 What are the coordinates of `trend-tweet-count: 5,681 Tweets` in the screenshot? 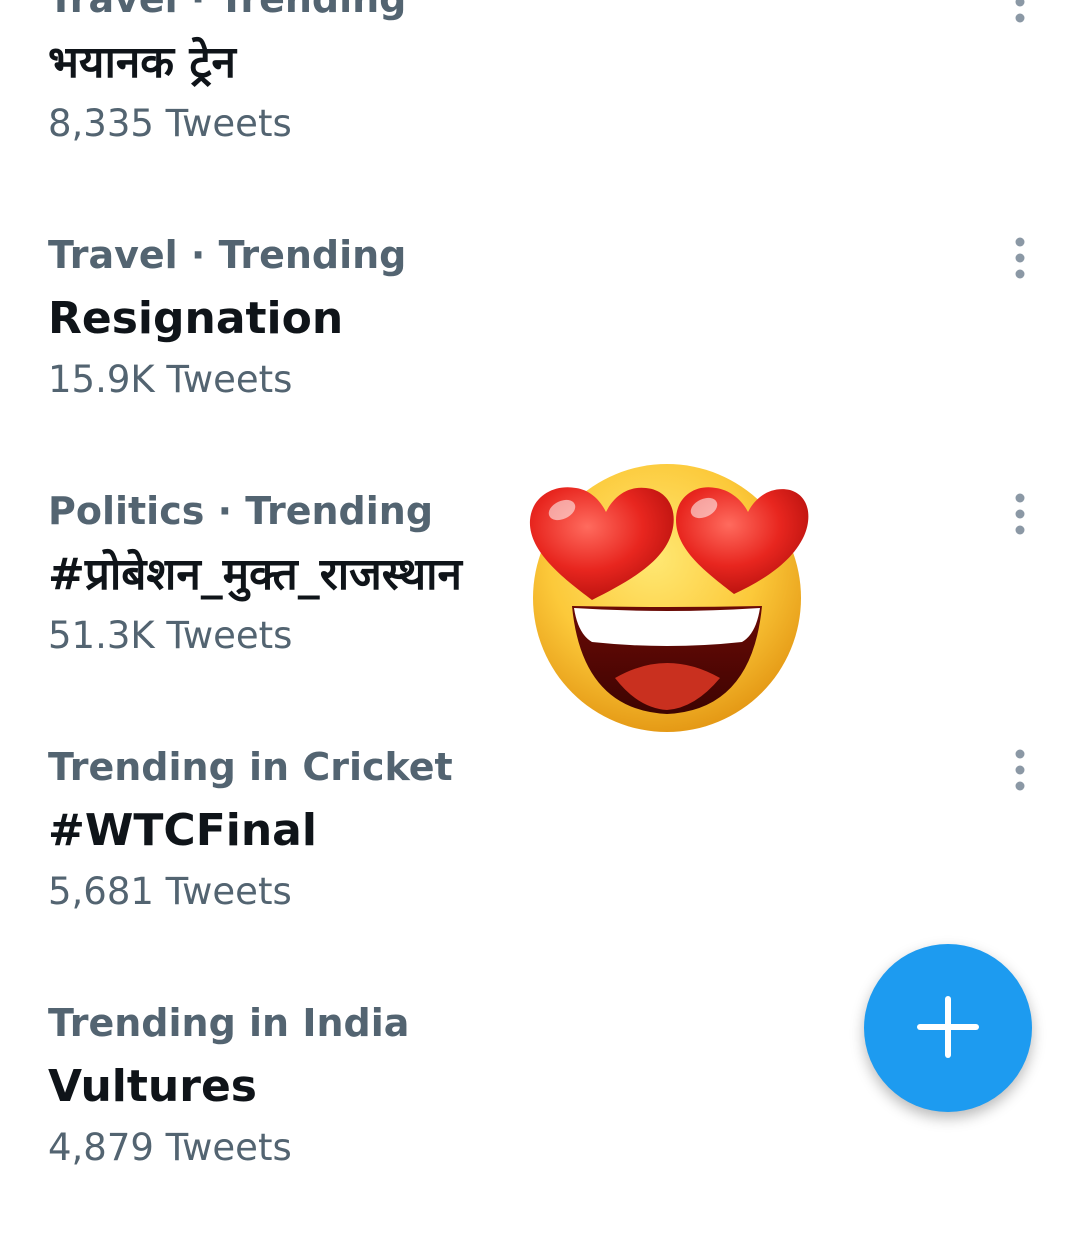 It's located at (170, 891).